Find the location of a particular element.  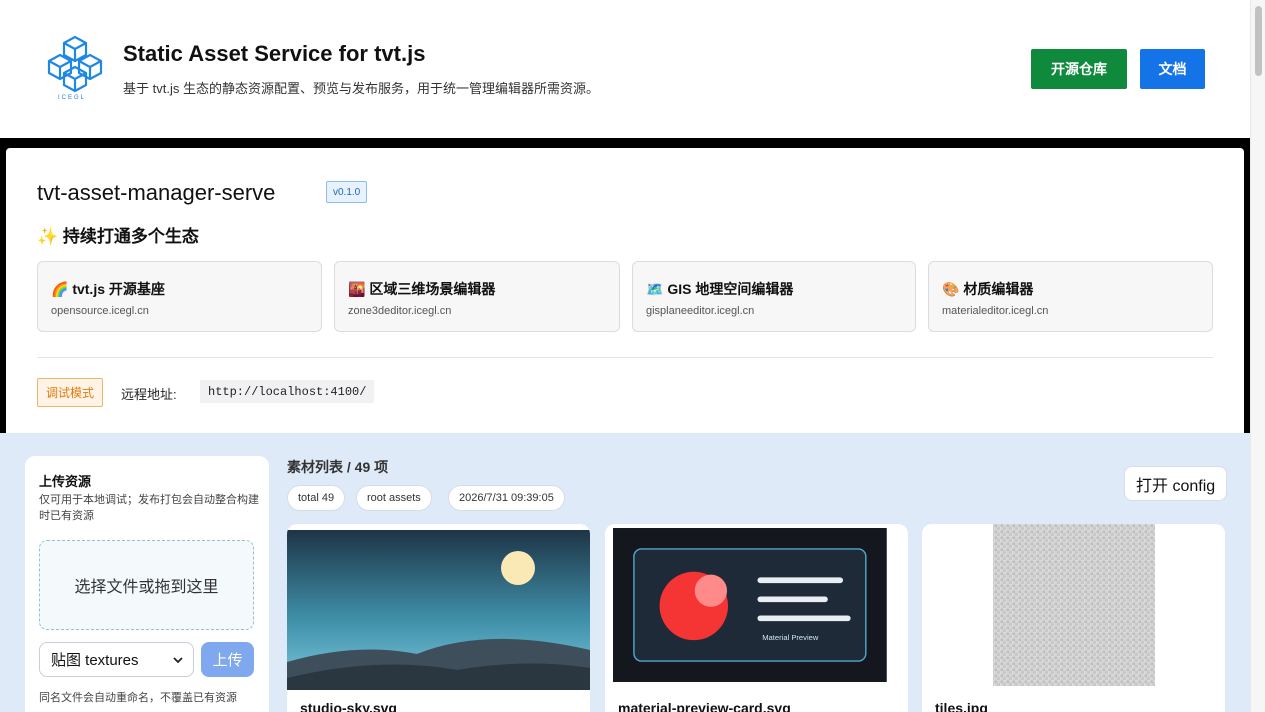

ecosystem-host: gisplaneeditor.icegl.cn is located at coordinates (700, 311).